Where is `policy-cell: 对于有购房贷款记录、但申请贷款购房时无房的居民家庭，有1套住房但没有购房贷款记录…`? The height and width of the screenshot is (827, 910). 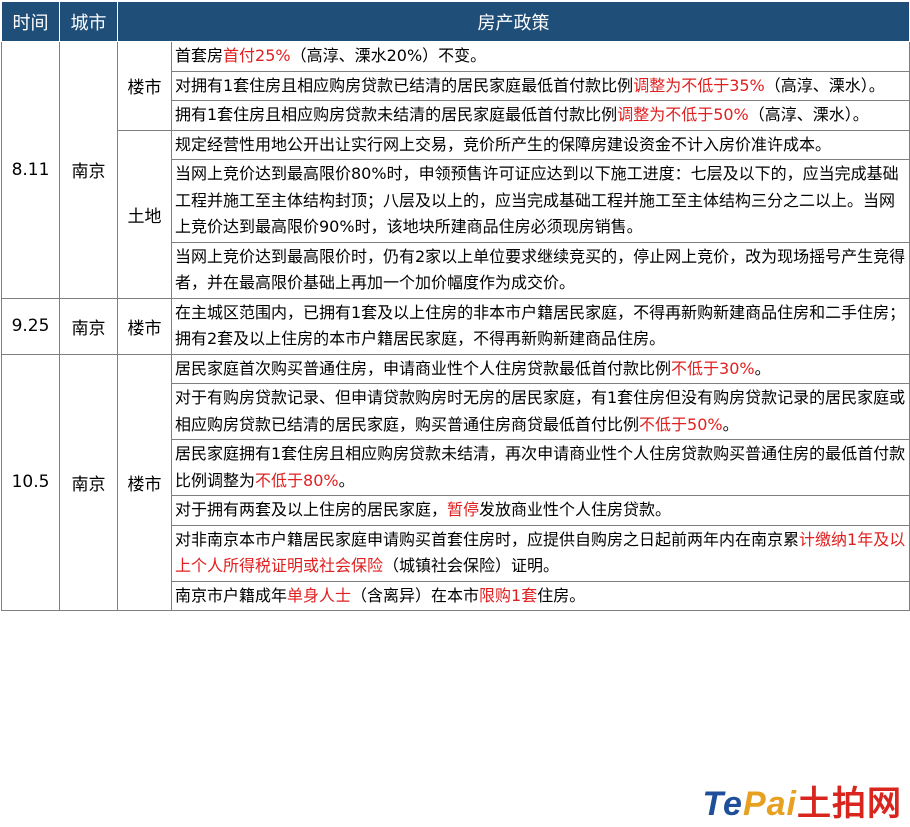 policy-cell: 对于有购房贷款记录、但申请贷款购房时无房的居民家庭，有1套住房但没有购房贷款记录… is located at coordinates (540, 411).